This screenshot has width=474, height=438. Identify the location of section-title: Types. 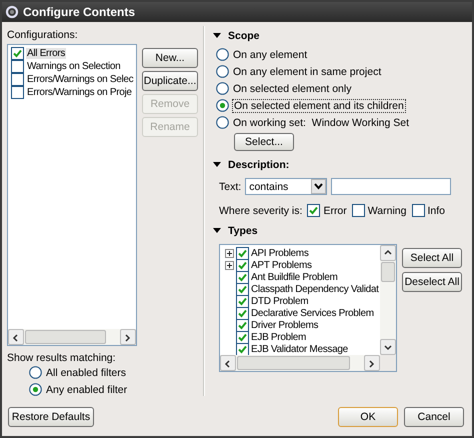
(243, 230).